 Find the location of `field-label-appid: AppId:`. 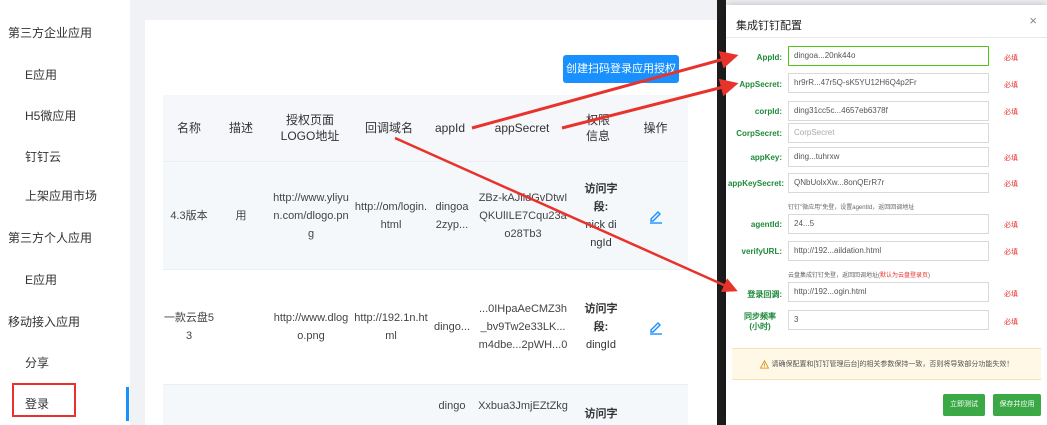

field-label-appid: AppId: is located at coordinates (769, 57).